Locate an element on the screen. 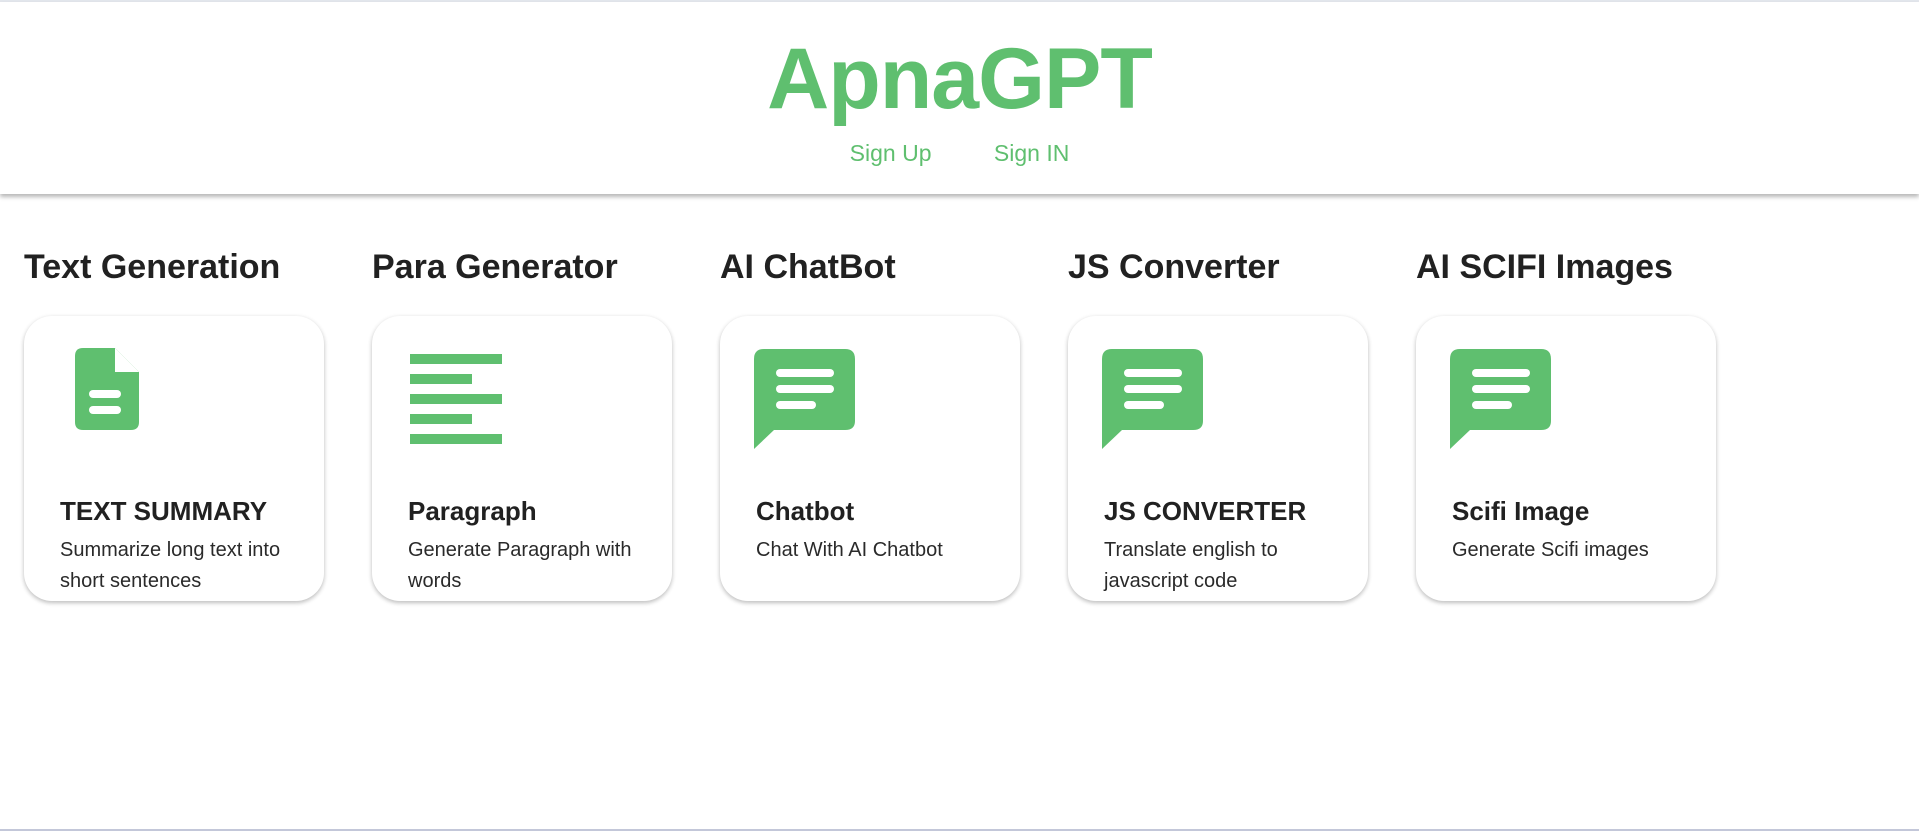 The image size is (1919, 831). card-heading: Chatbot is located at coordinates (805, 511).